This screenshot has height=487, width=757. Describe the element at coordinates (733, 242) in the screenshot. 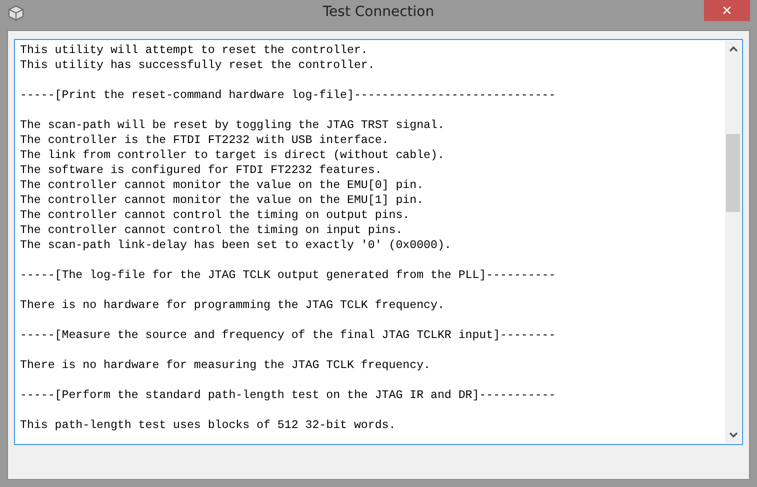

I see `scrollbar` at that location.